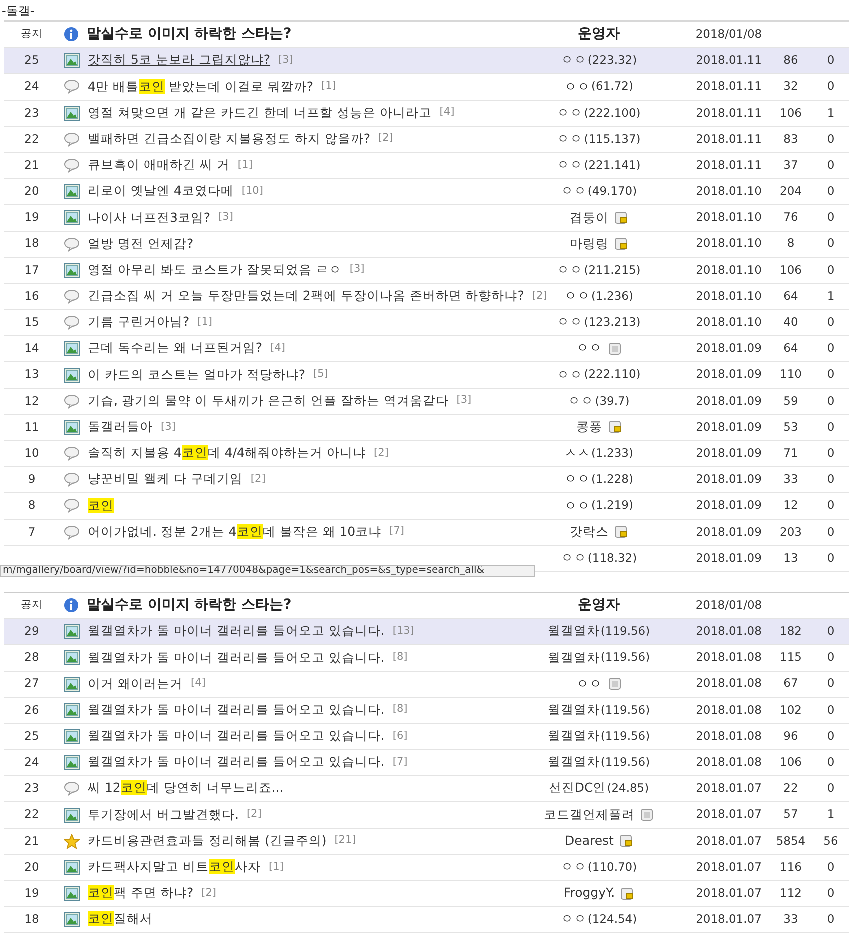 This screenshot has width=851, height=936. I want to click on post-title-link: 돌갤러들아, so click(120, 427).